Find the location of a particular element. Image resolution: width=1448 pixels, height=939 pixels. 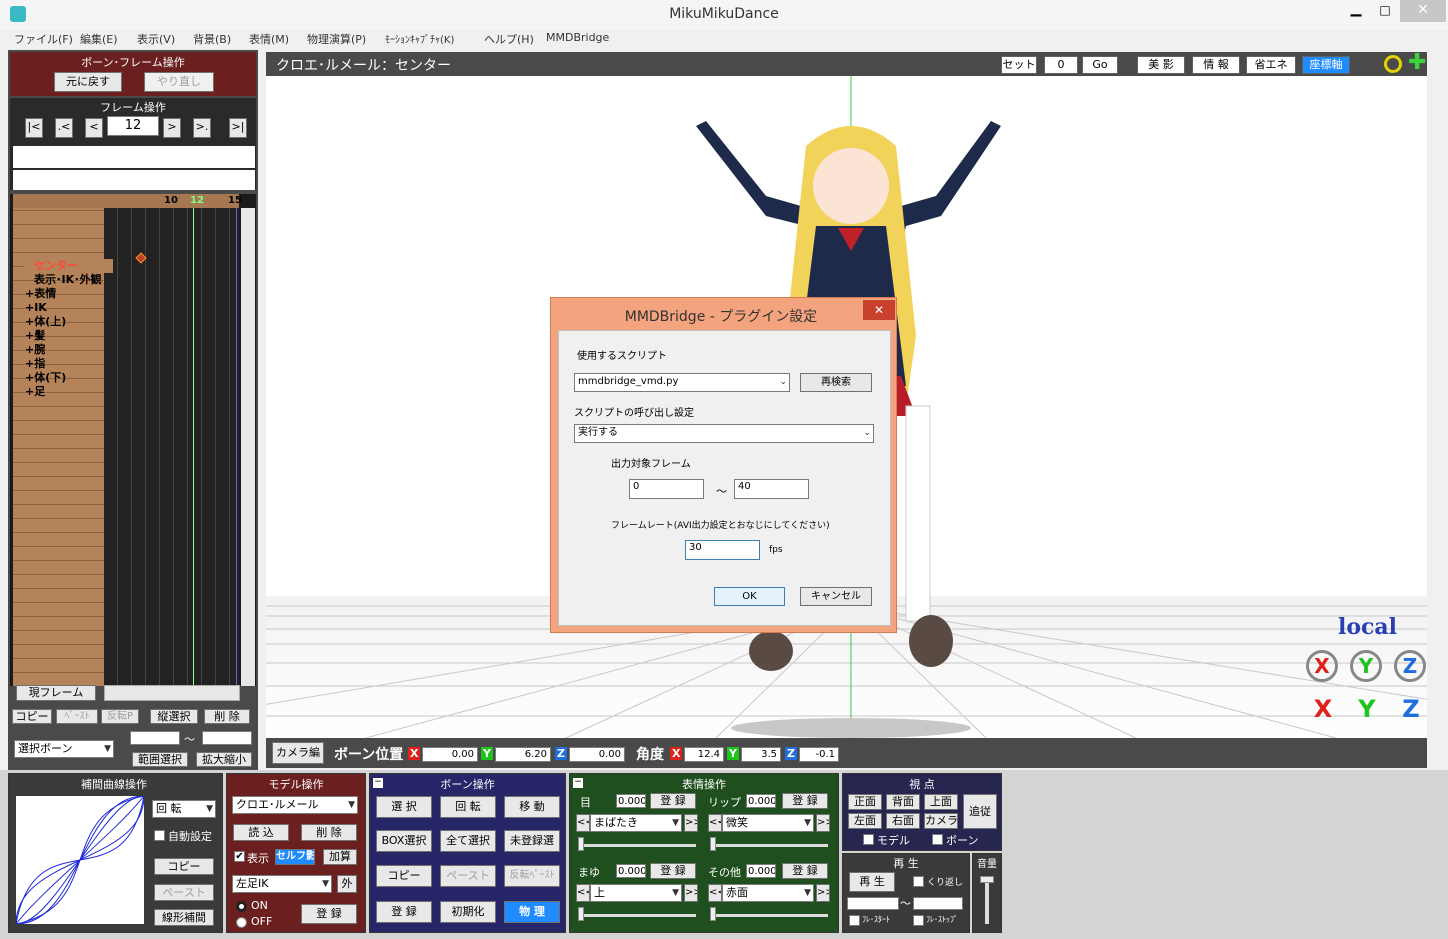

interp-paste-button: ペースト is located at coordinates (184, 892).